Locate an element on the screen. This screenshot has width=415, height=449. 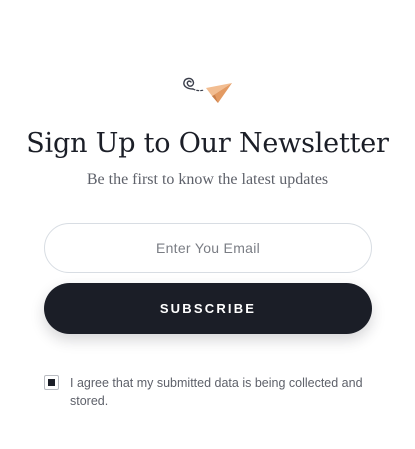
paper-plane-icon is located at coordinates (207, 90).